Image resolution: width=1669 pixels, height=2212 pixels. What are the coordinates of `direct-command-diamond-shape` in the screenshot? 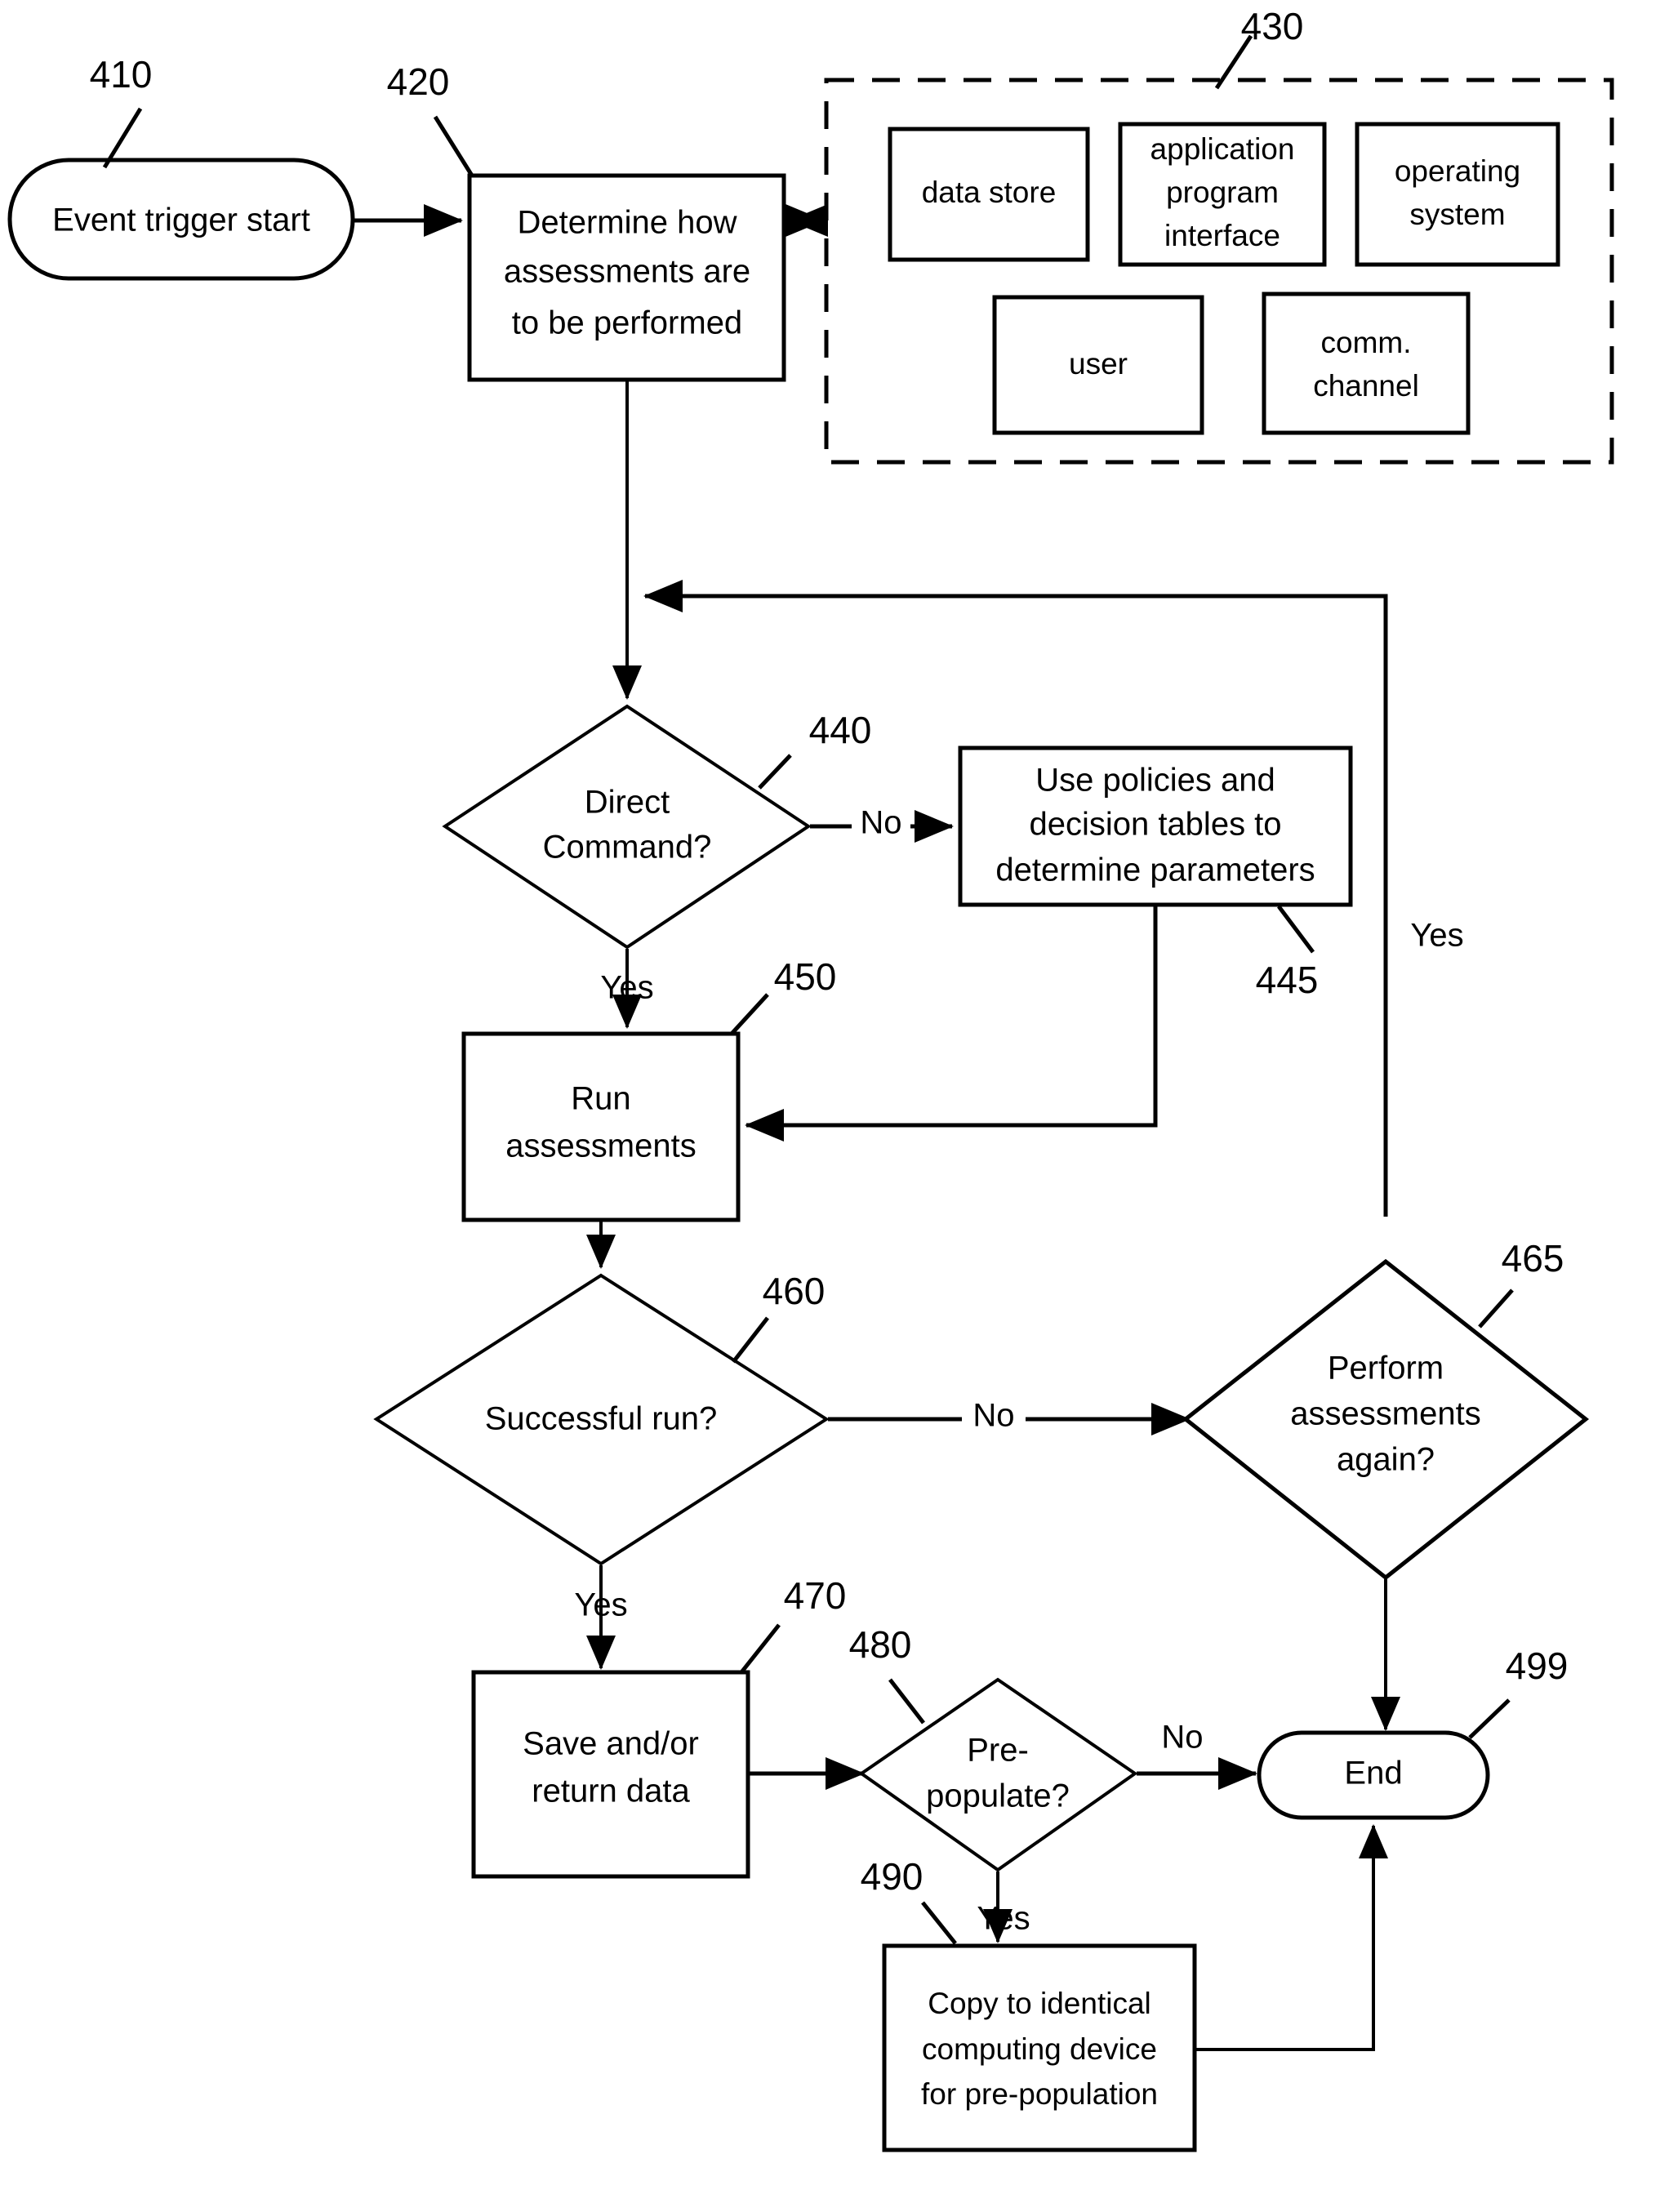 It's located at (627, 827).